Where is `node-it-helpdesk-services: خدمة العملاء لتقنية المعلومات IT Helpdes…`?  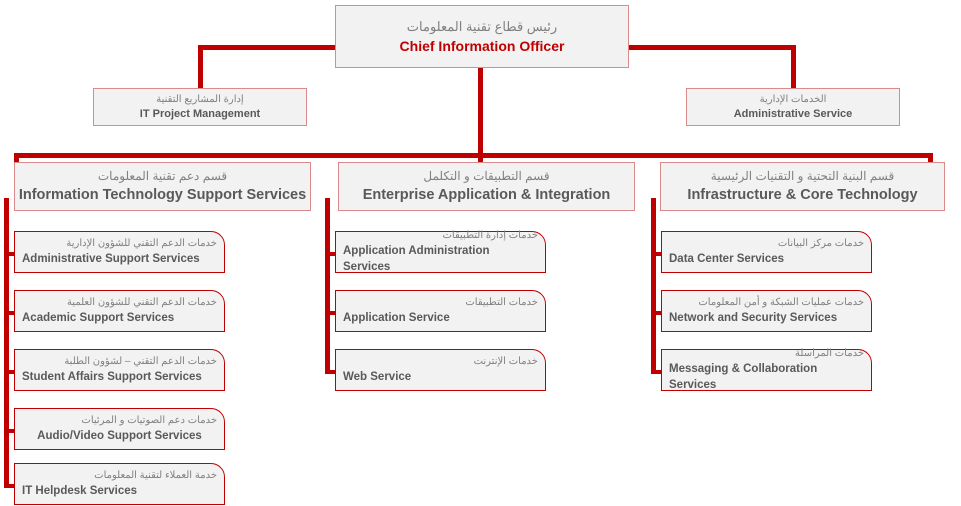
node-it-helpdesk-services: خدمة العملاء لتقنية المعلومات IT Helpdes… is located at coordinates (119, 484).